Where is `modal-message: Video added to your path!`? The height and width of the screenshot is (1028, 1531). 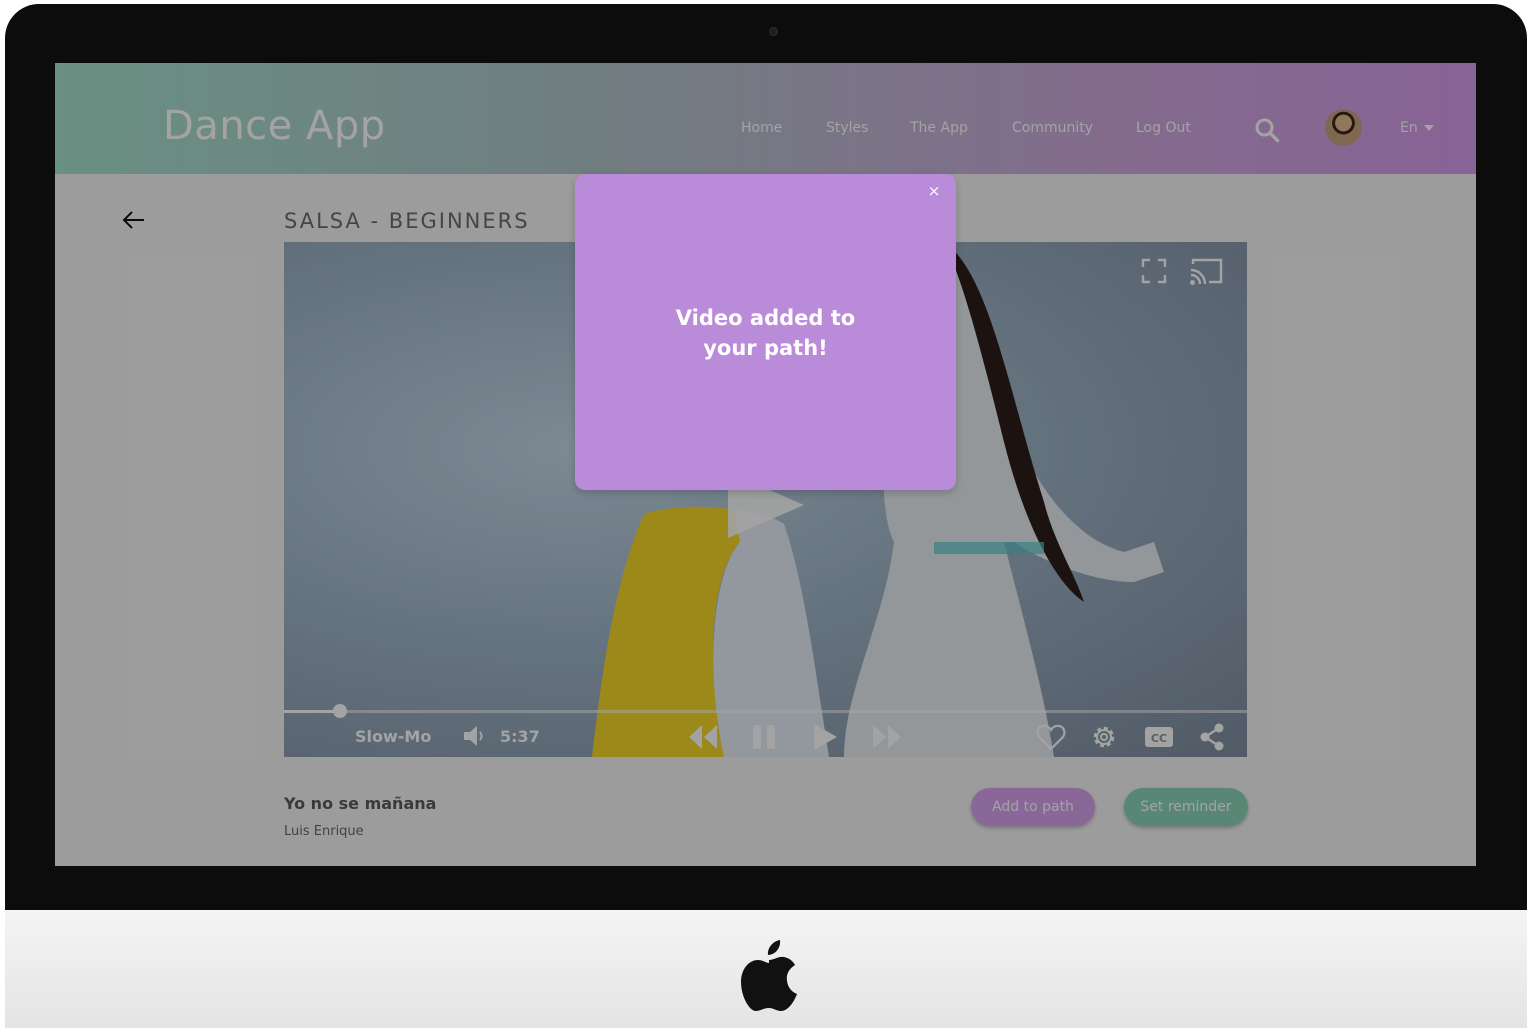 modal-message: Video added to your path! is located at coordinates (765, 333).